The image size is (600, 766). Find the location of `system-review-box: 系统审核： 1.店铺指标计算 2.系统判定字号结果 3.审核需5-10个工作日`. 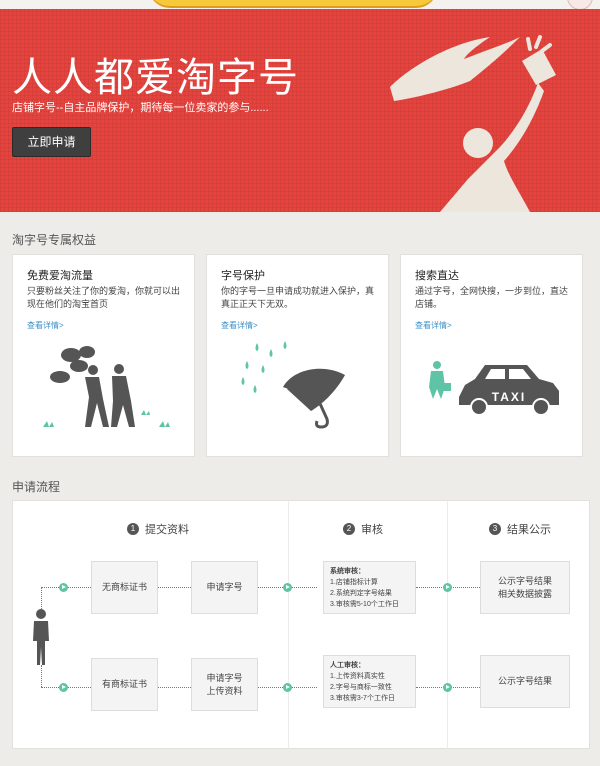

system-review-box: 系统审核： 1.店铺指标计算 2.系统判定字号结果 3.审核需5-10个工作日 is located at coordinates (369, 587).